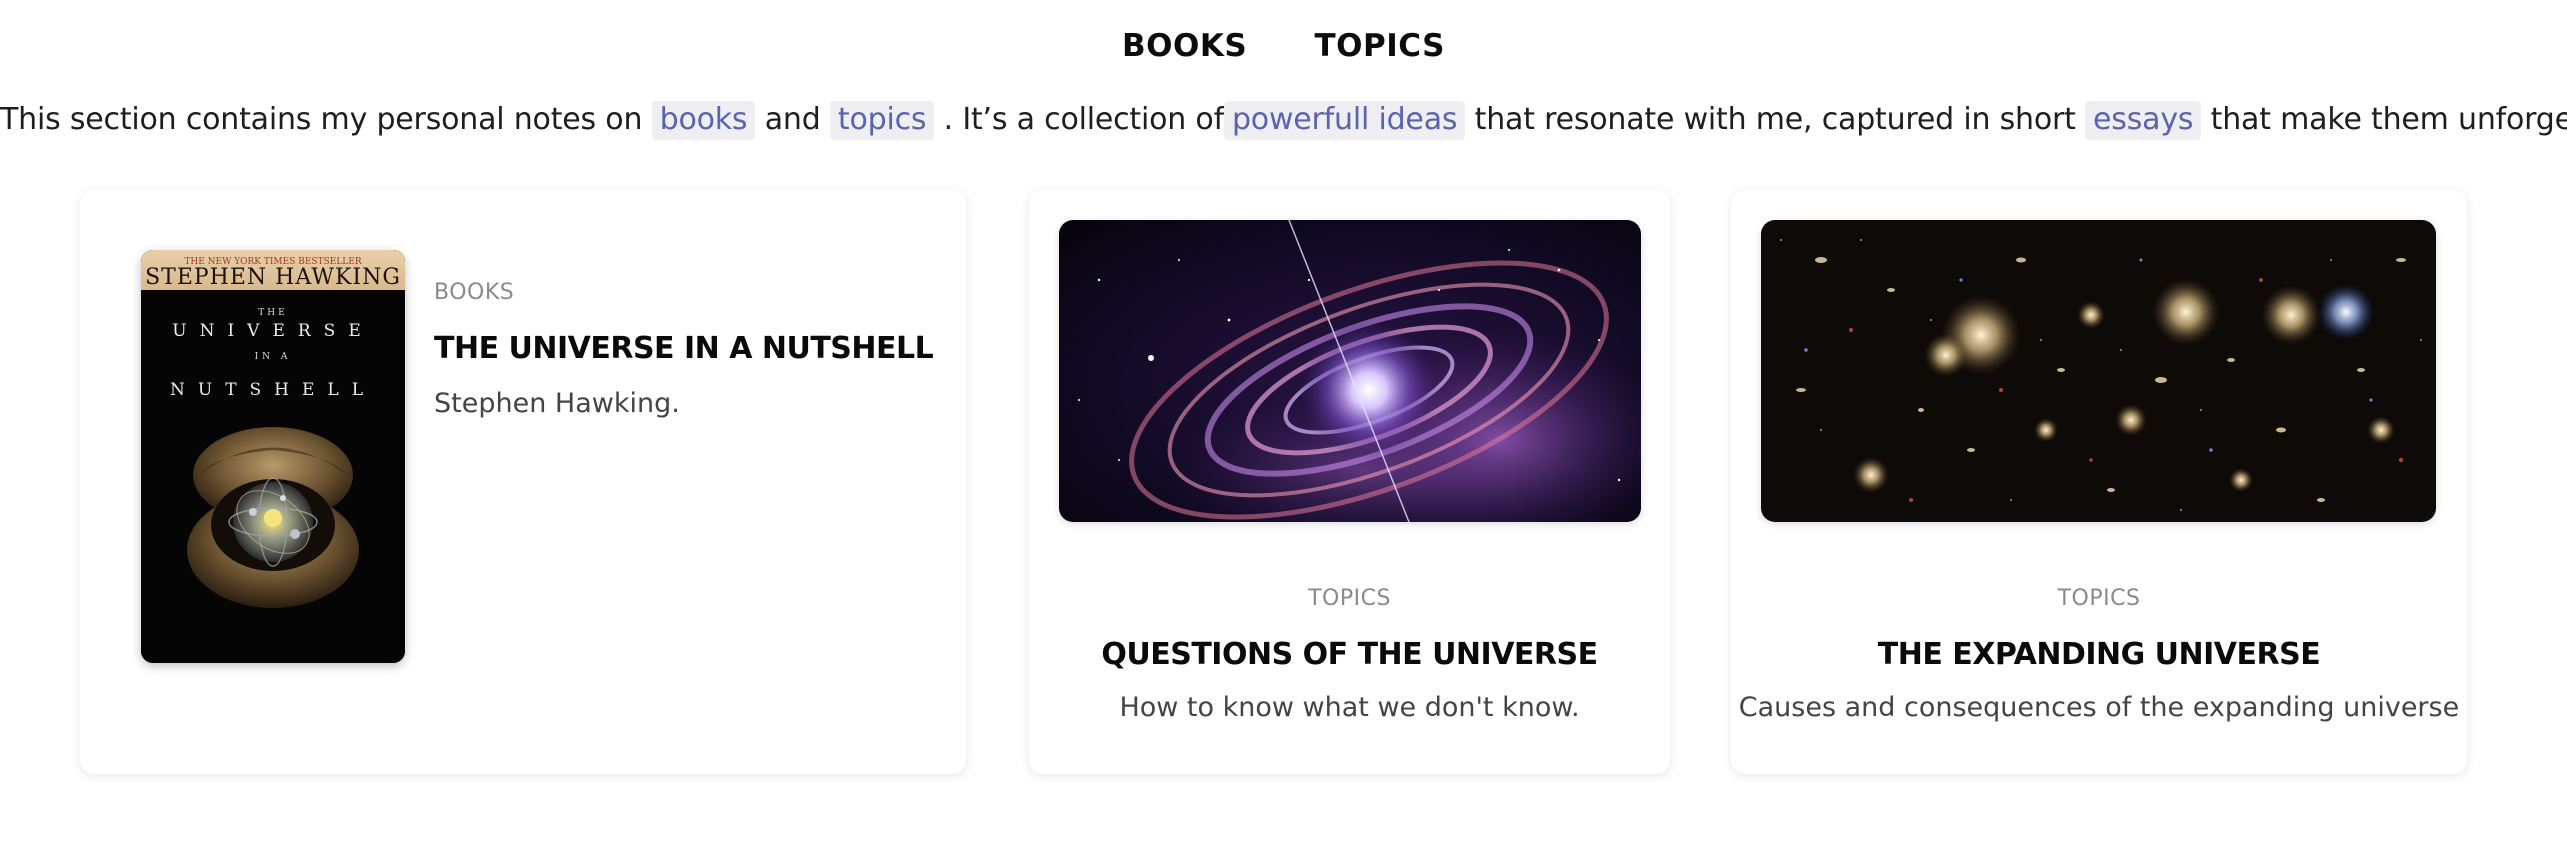 This screenshot has width=2567, height=864. Describe the element at coordinates (1283, 46) in the screenshot. I see `top-nav: BOOKS TOPICS` at that location.